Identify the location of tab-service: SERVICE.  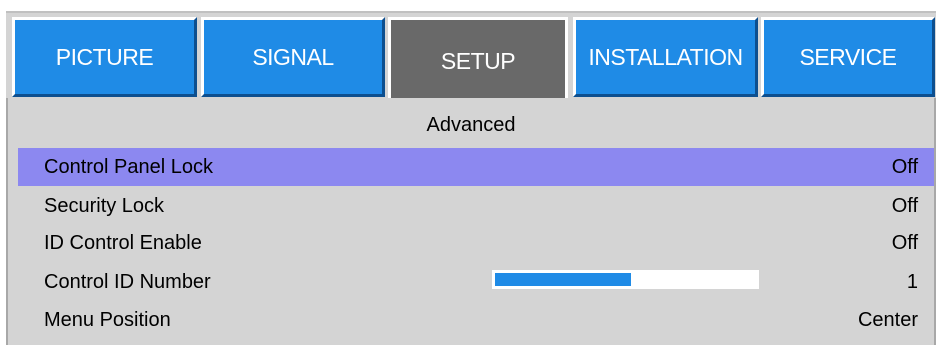
(848, 57).